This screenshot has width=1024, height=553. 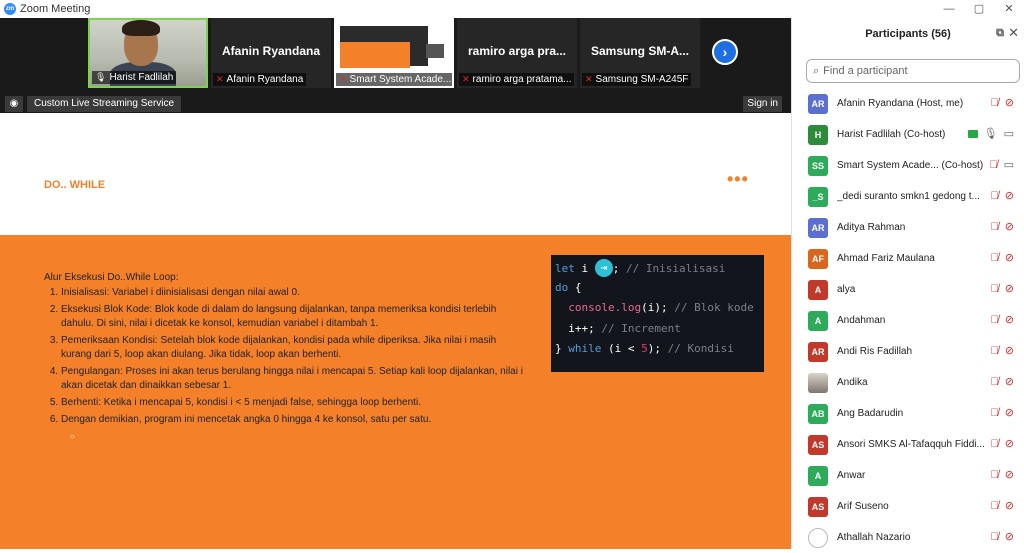 I want to click on live-streaming-button: Custom Live Streaming Service, so click(x=104, y=104).